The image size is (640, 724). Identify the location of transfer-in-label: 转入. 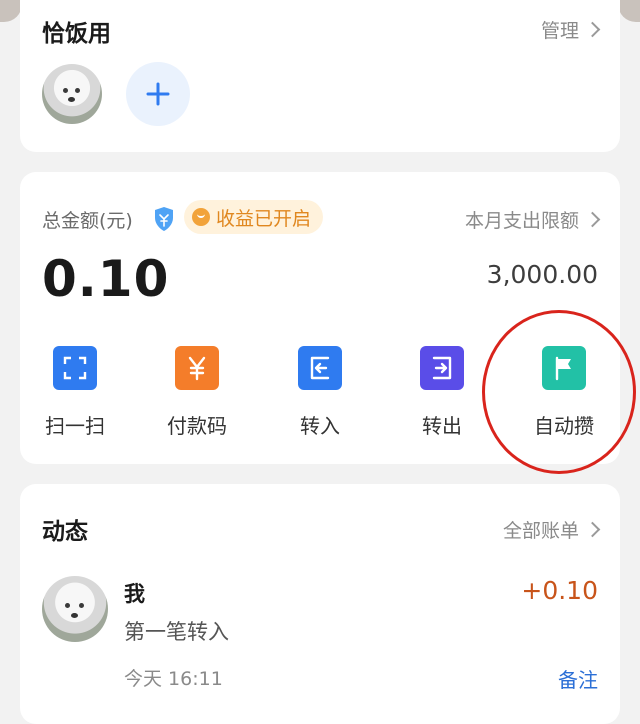
(320, 426).